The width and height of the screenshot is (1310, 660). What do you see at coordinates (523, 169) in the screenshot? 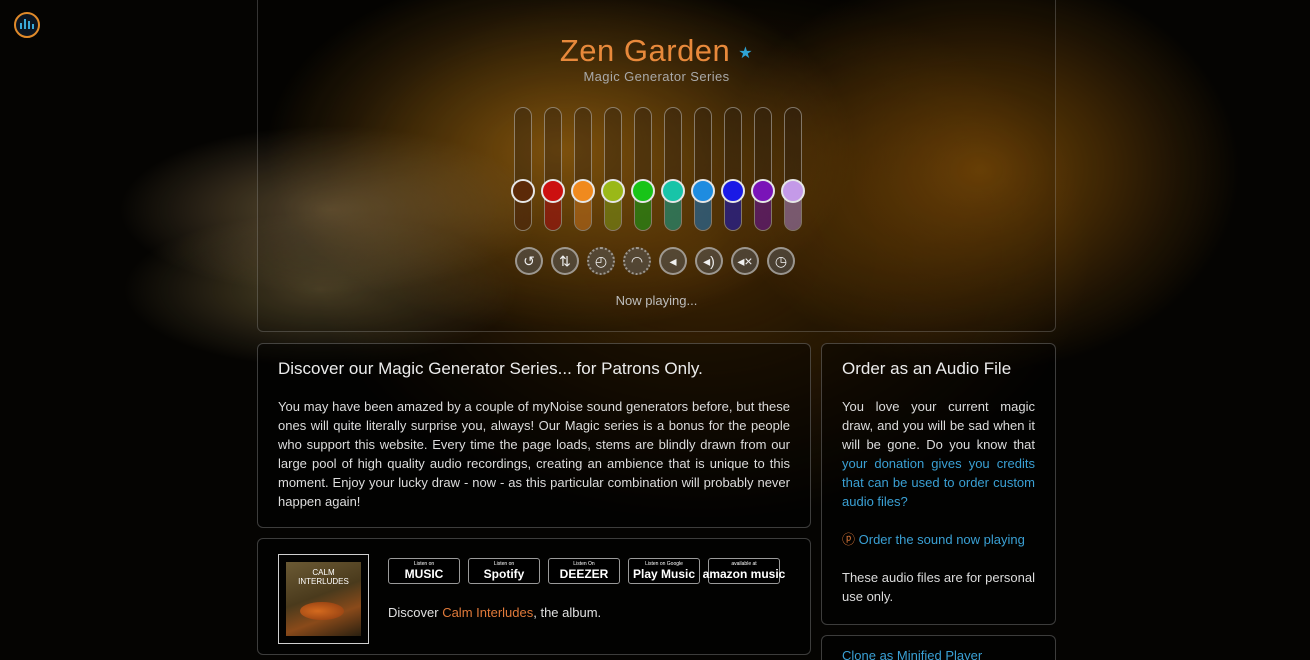
I see `slider-1-track` at bounding box center [523, 169].